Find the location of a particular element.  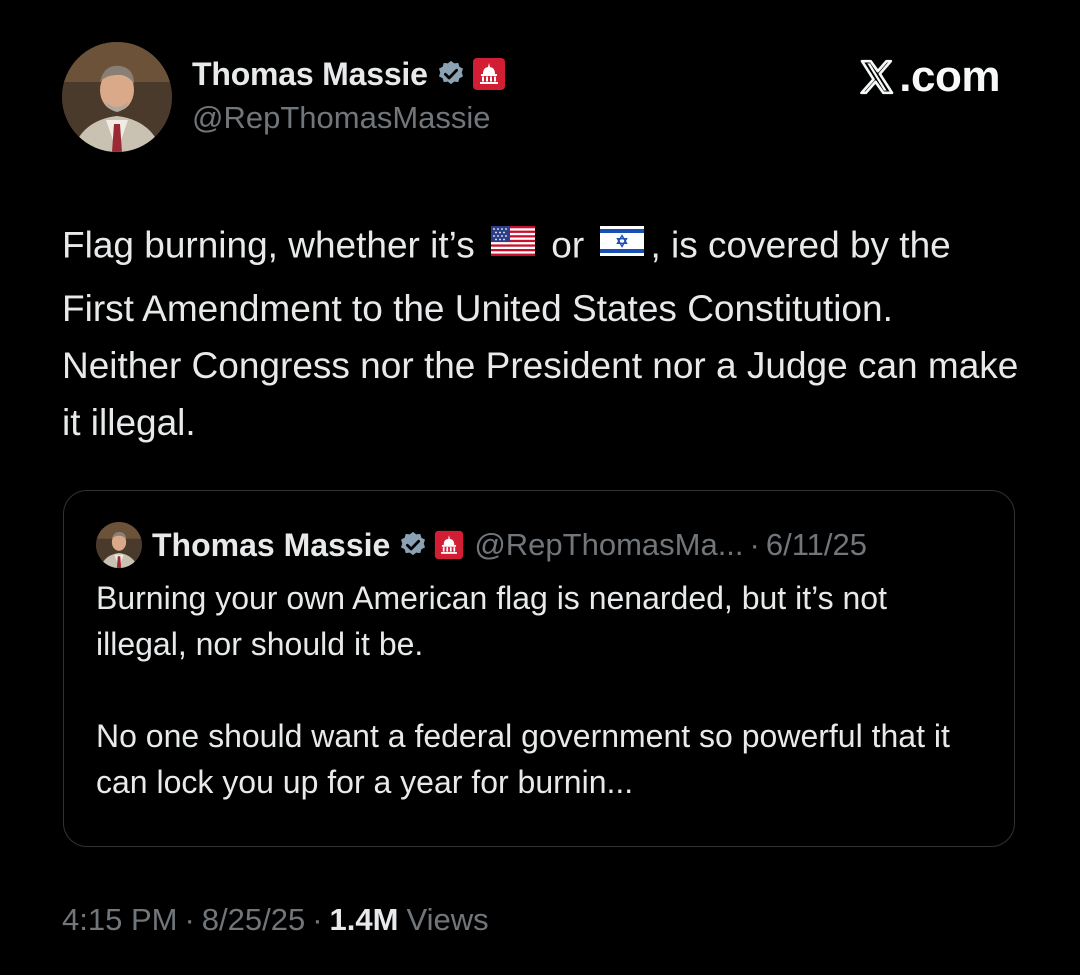

author-avatar is located at coordinates (117, 97).